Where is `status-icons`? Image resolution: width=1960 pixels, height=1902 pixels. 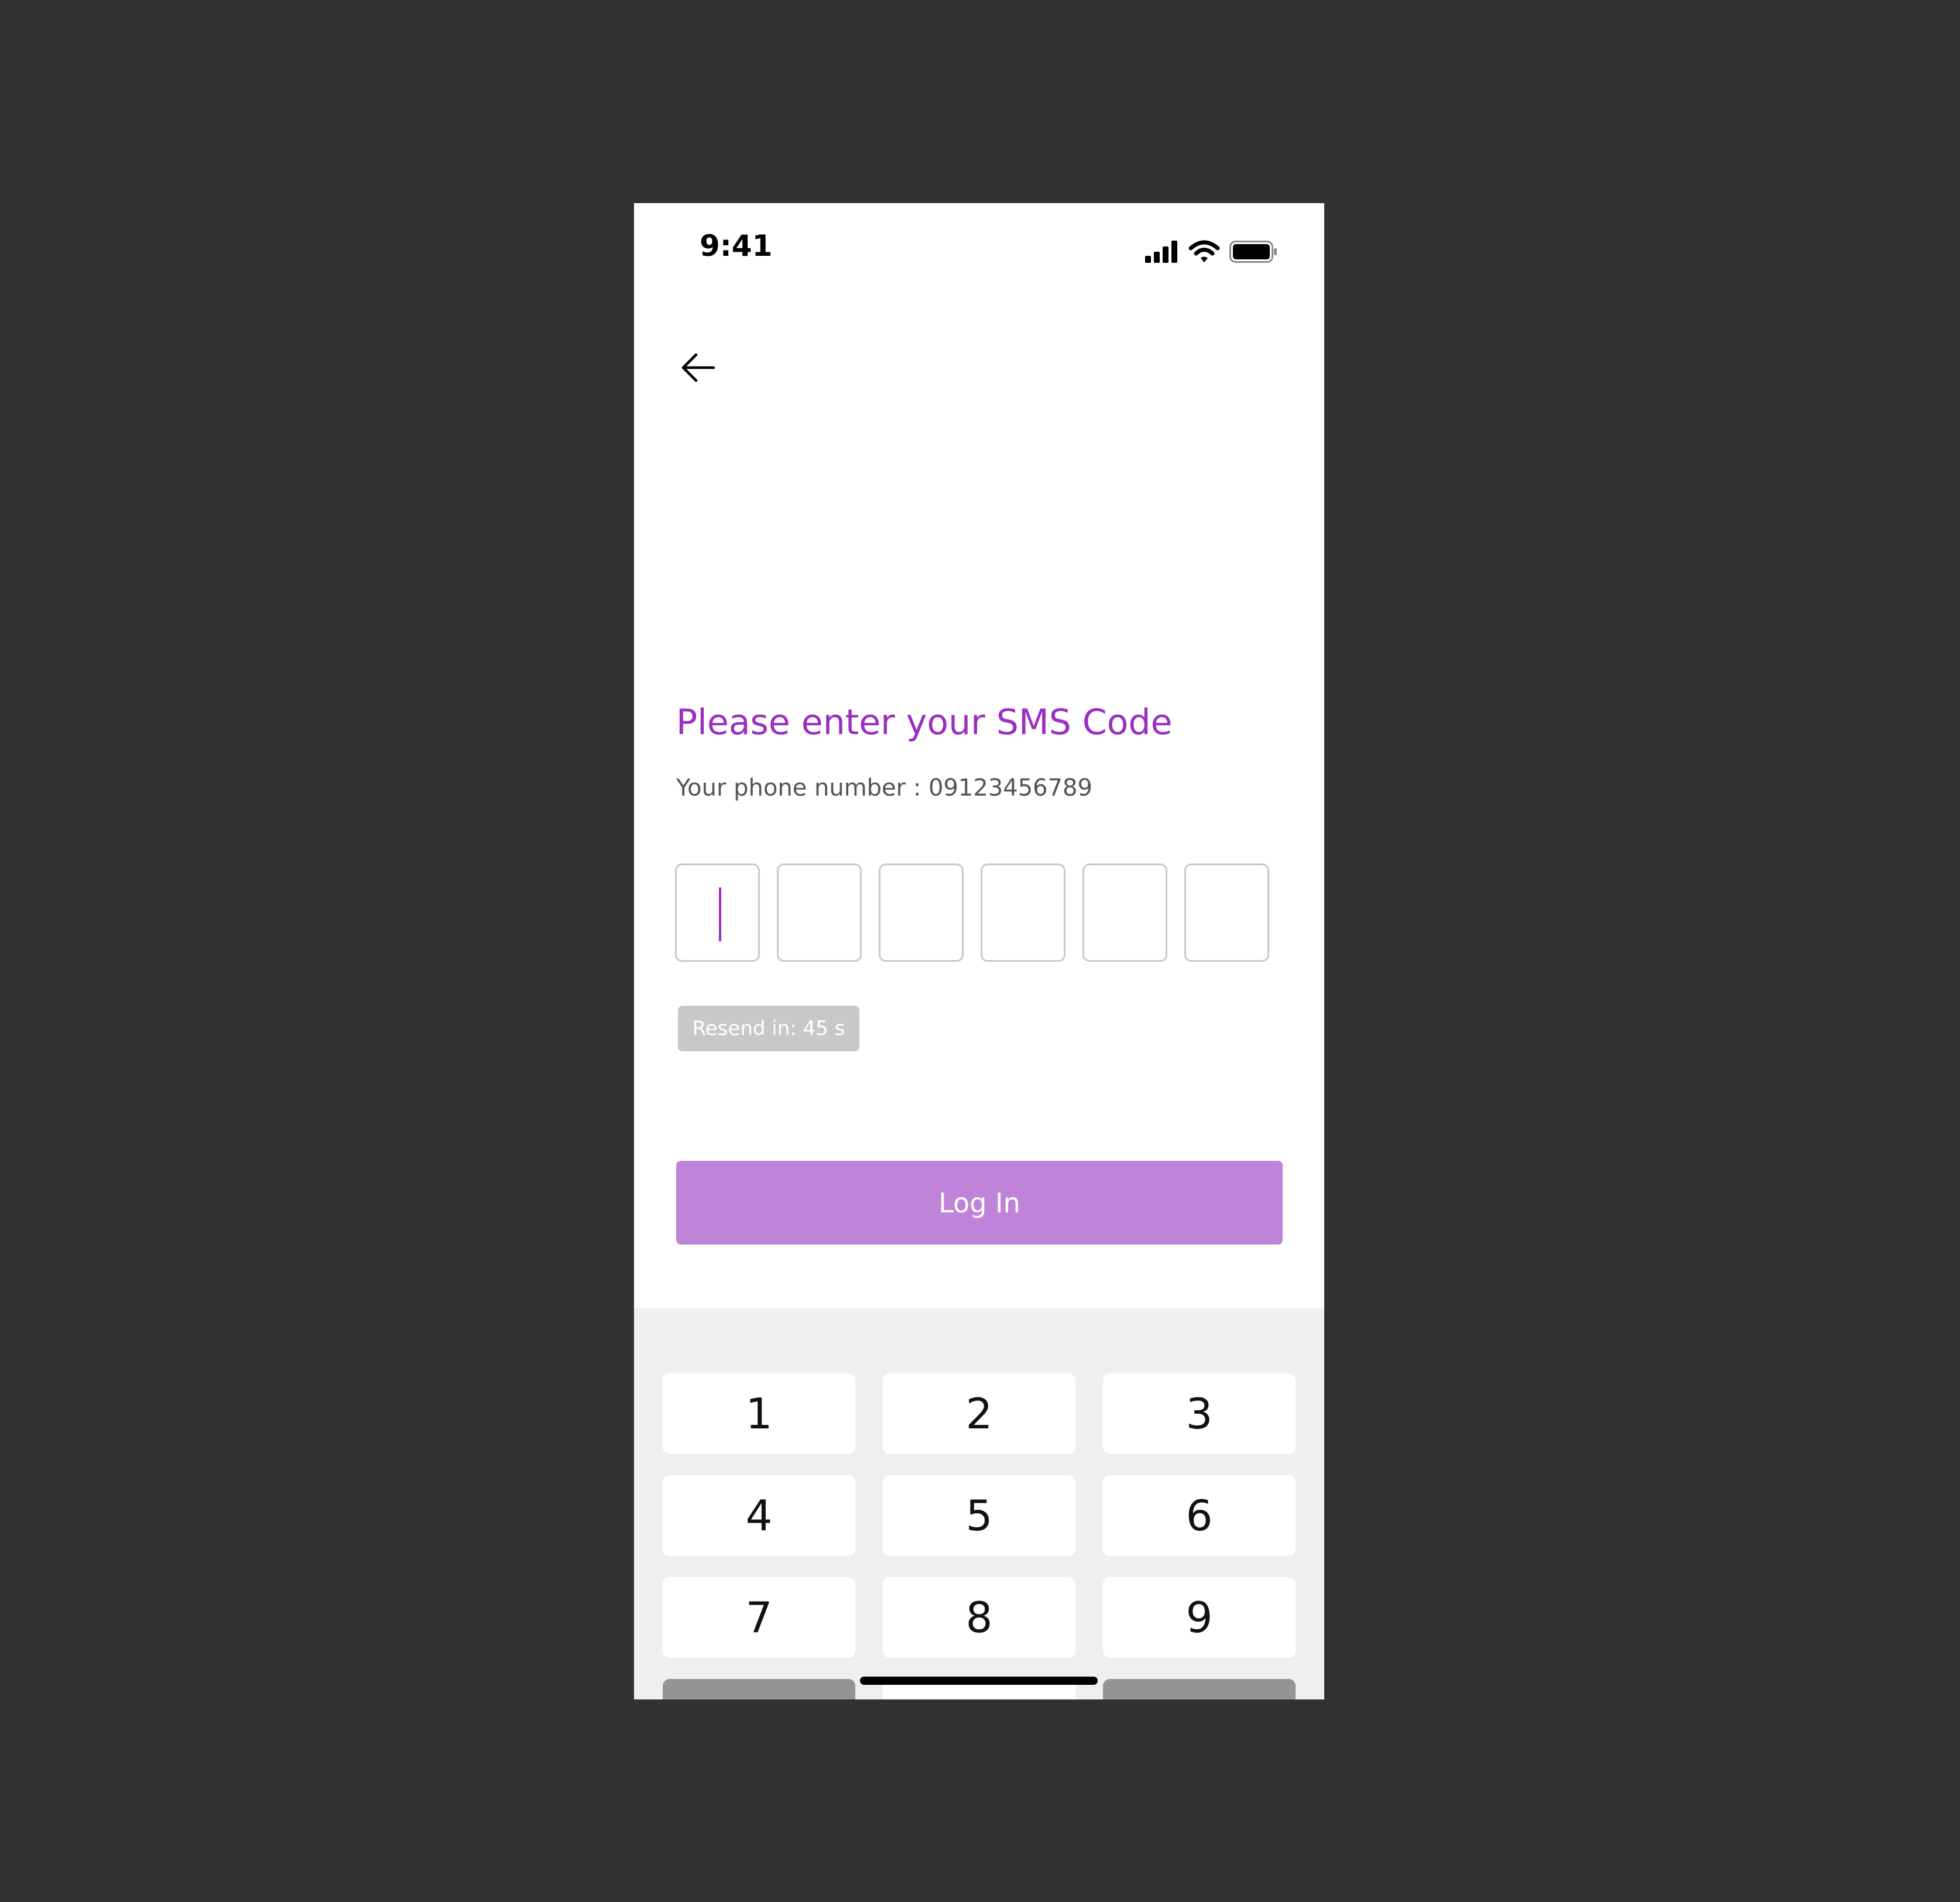 status-icons is located at coordinates (1211, 251).